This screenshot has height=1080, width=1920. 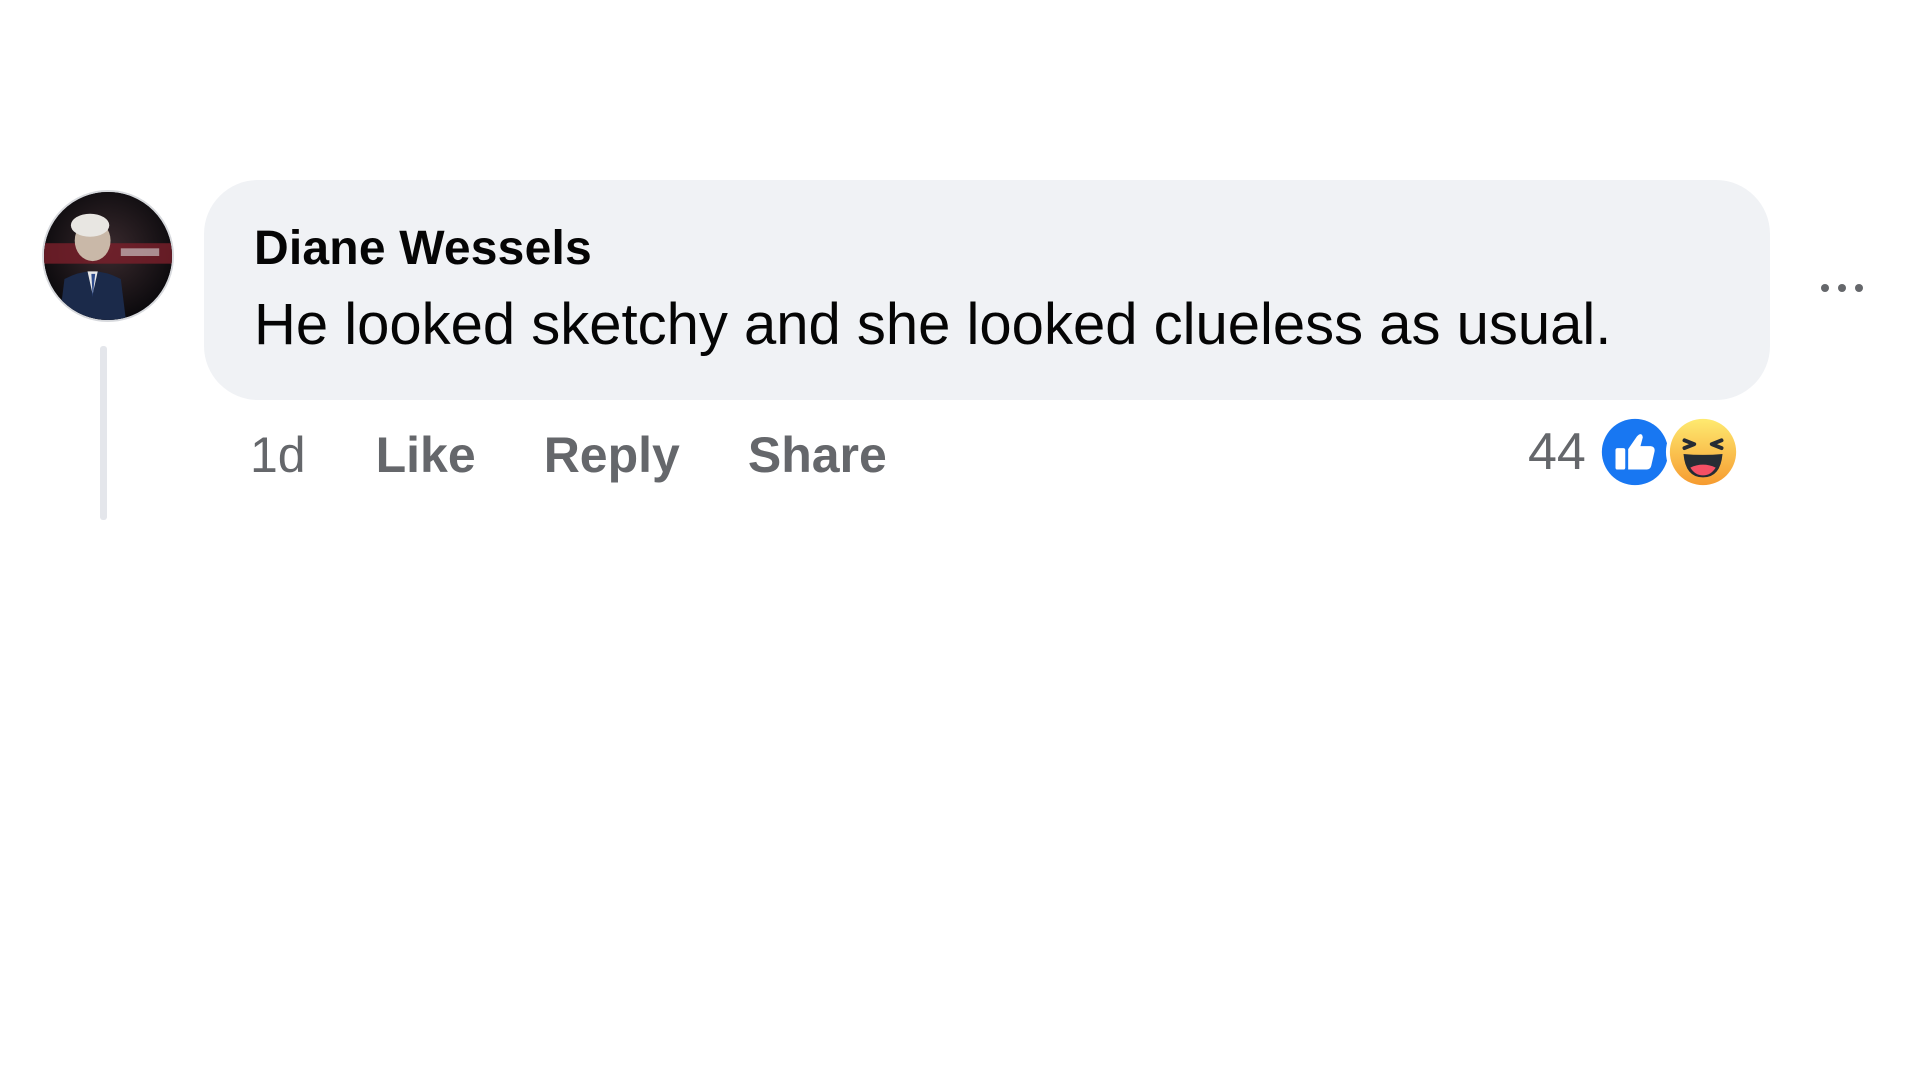 I want to click on reaction-count: 44, so click(x=1557, y=452).